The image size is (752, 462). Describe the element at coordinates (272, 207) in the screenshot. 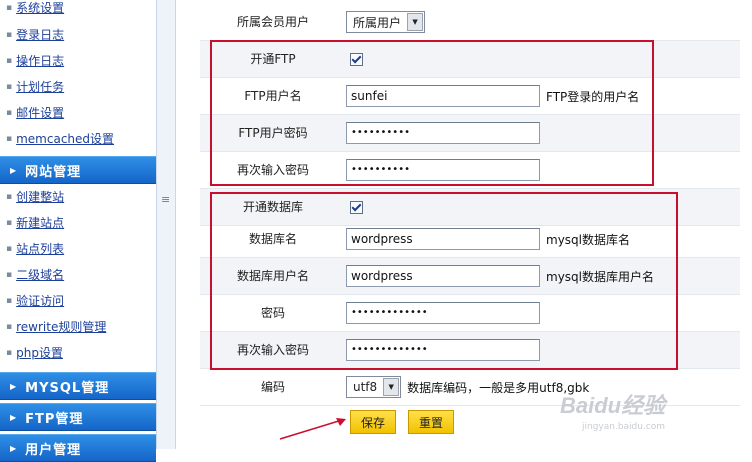

I see `db-enable-label: 开通数据库` at that location.